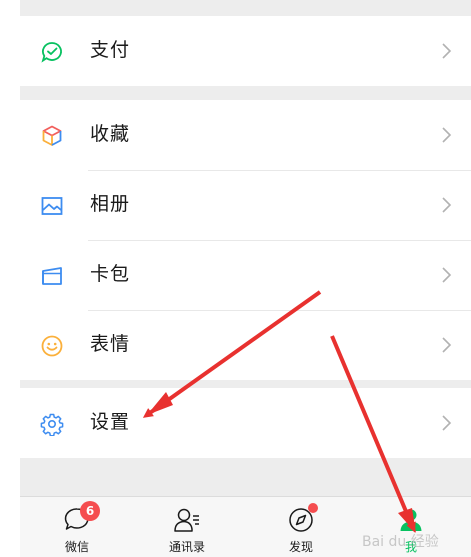 The width and height of the screenshot is (471, 557). Describe the element at coordinates (52, 276) in the screenshot. I see `card-wallet-icon` at that location.